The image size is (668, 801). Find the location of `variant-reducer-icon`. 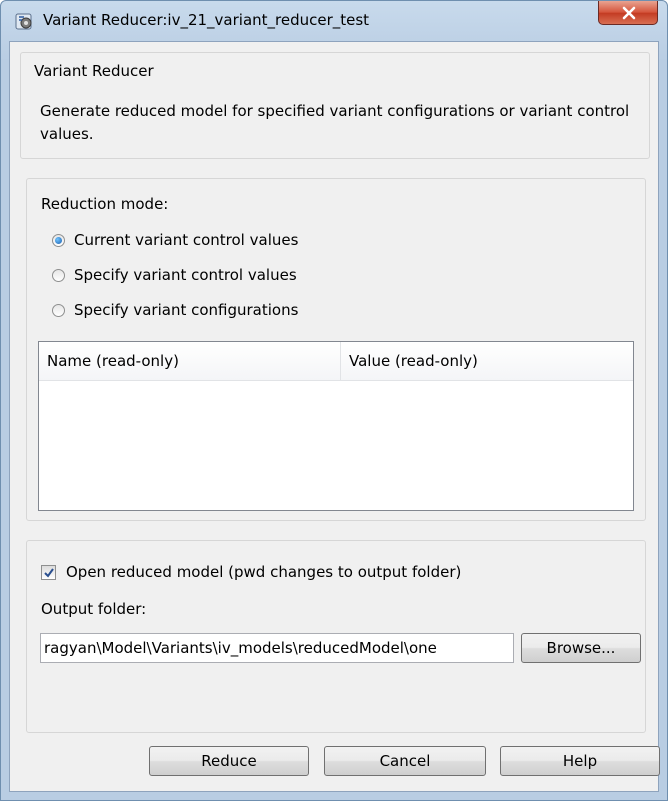

variant-reducer-icon is located at coordinates (25, 22).